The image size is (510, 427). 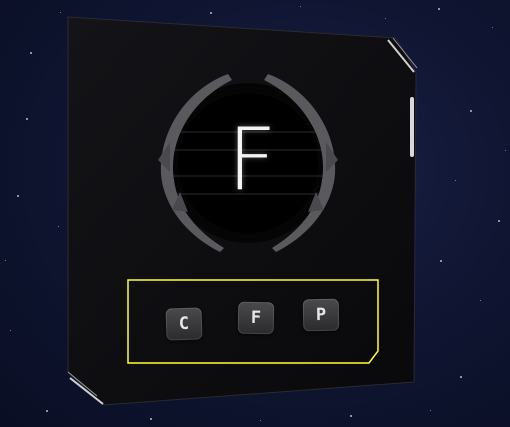 I want to click on current-letter-display: F, so click(x=252, y=160).